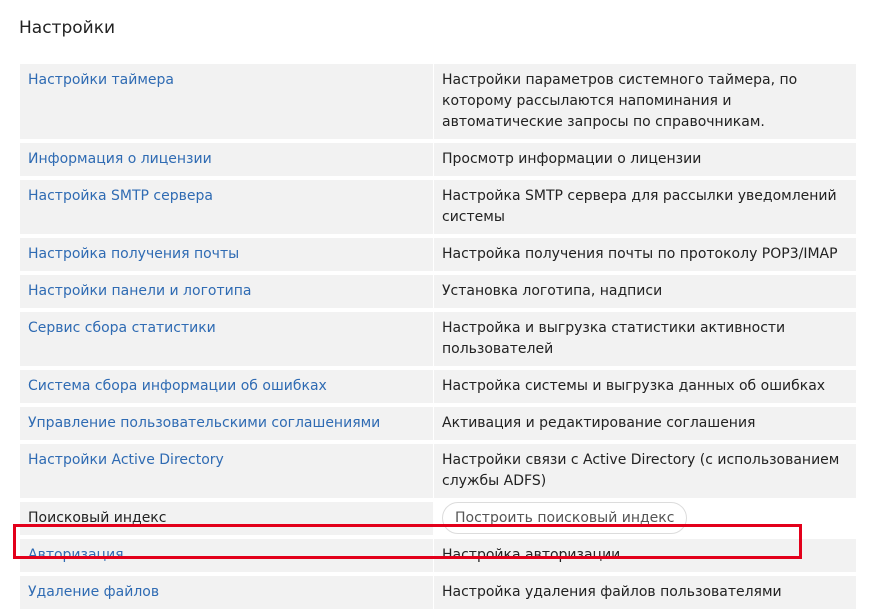 This screenshot has height=613, width=872. I want to click on settings-description: Активация и редактирование соглашения, so click(645, 423).